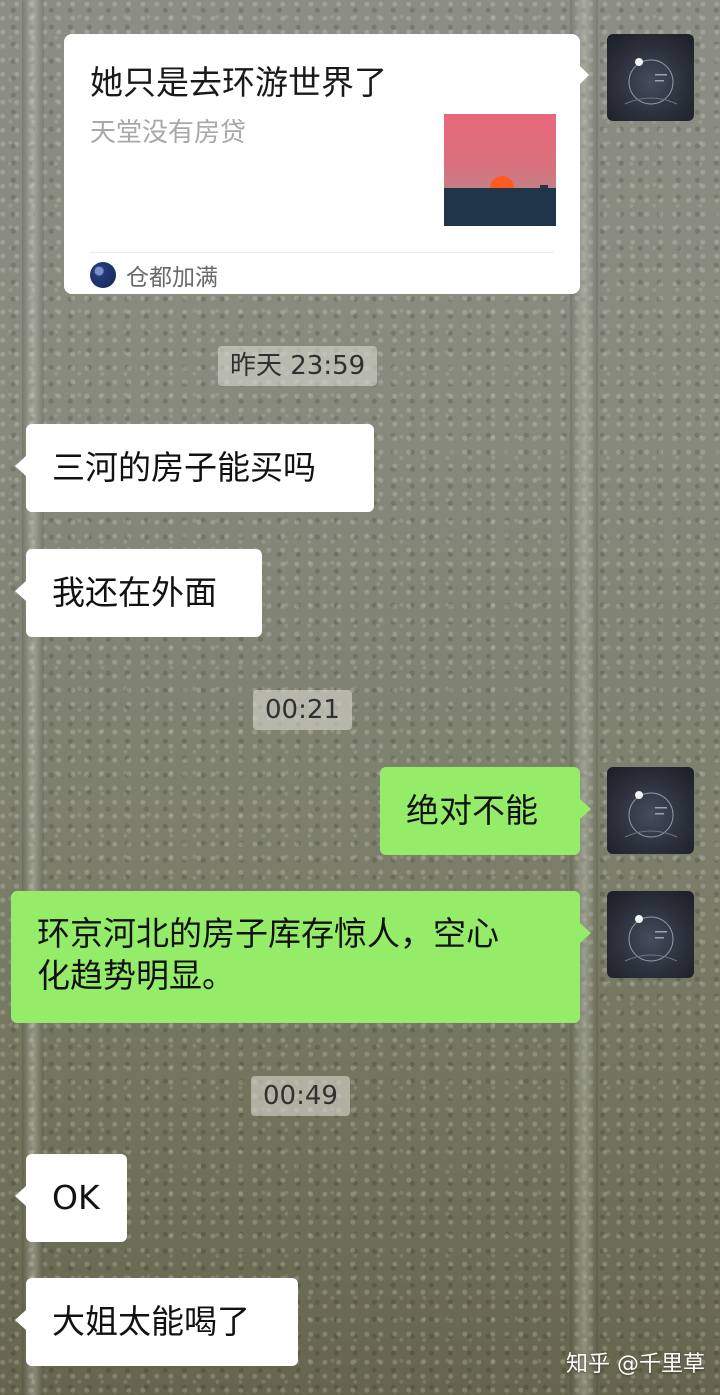 The image size is (720, 1395). I want to click on message-text-line: 化趋势明显。, so click(136, 975).